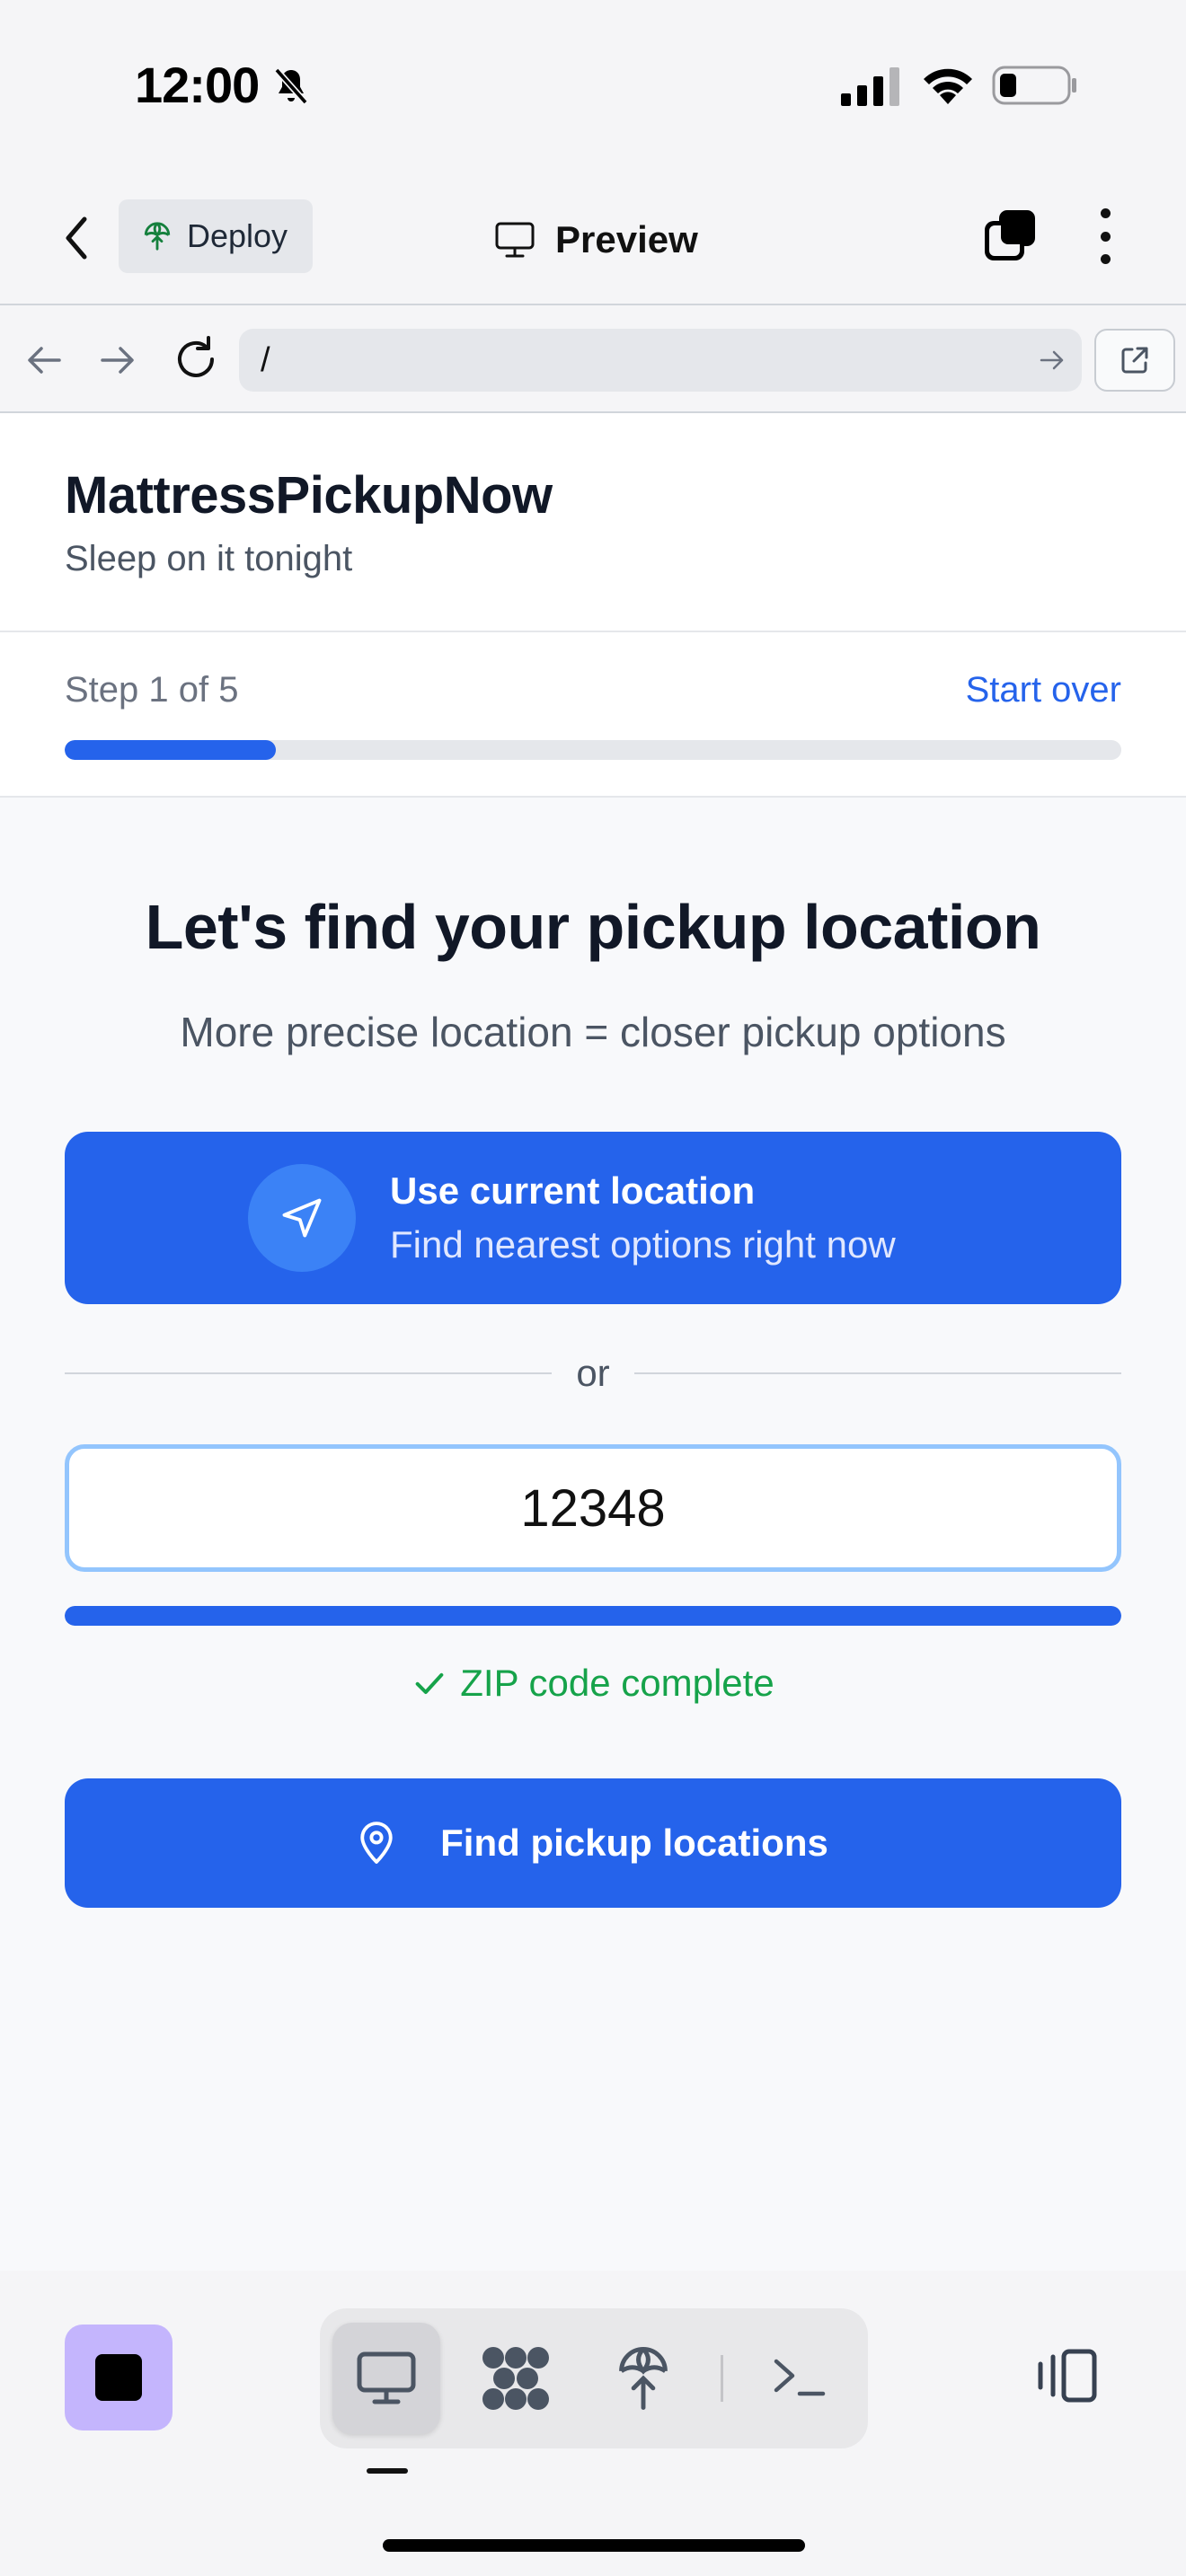  I want to click on zip-status: ZIP code complete, so click(593, 1683).